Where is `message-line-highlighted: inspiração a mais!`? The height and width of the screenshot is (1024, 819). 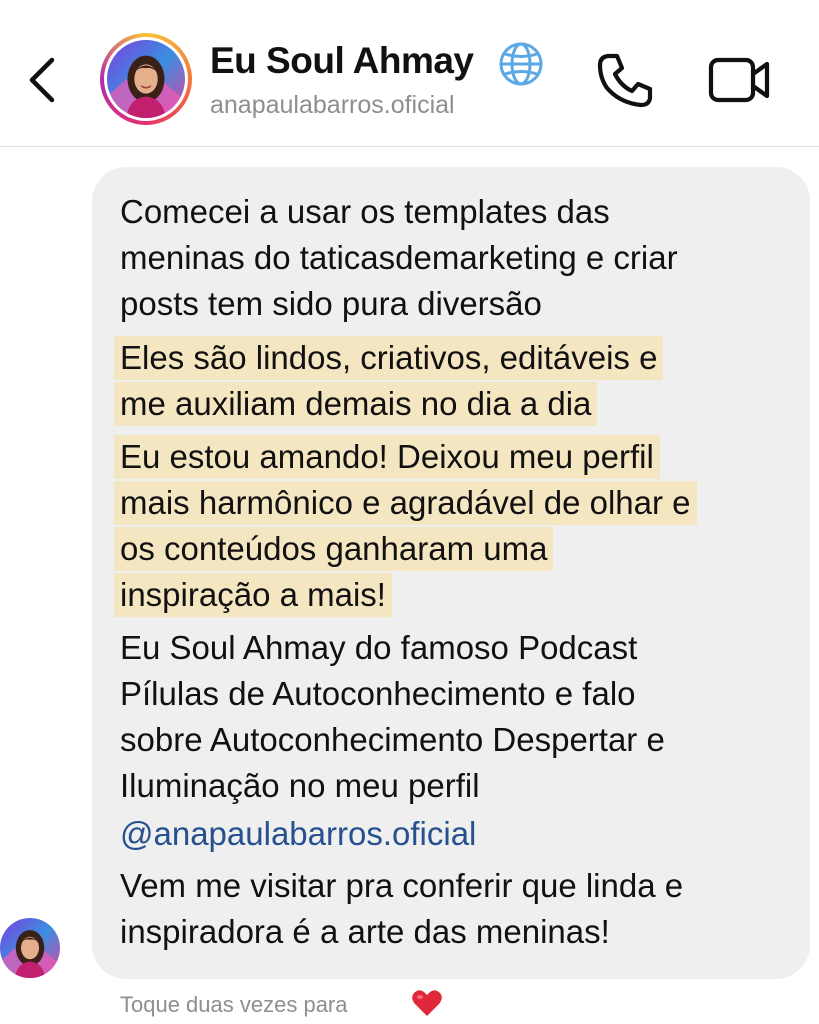 message-line-highlighted: inspiração a mais! is located at coordinates (253, 595).